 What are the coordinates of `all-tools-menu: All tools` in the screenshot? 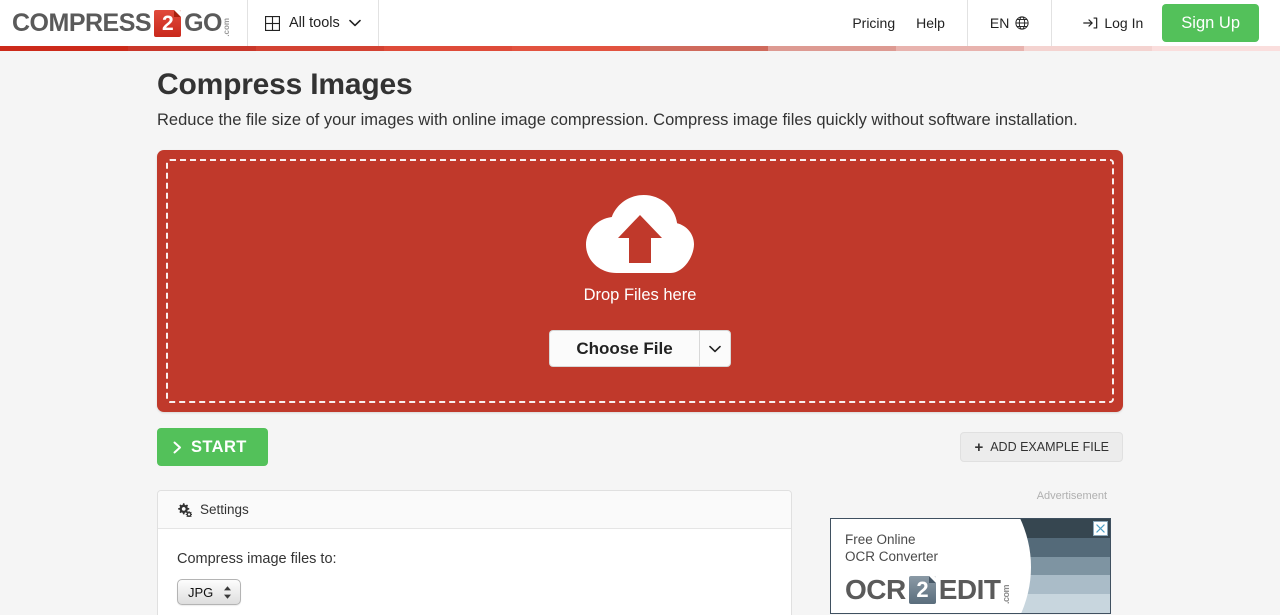 It's located at (313, 23).